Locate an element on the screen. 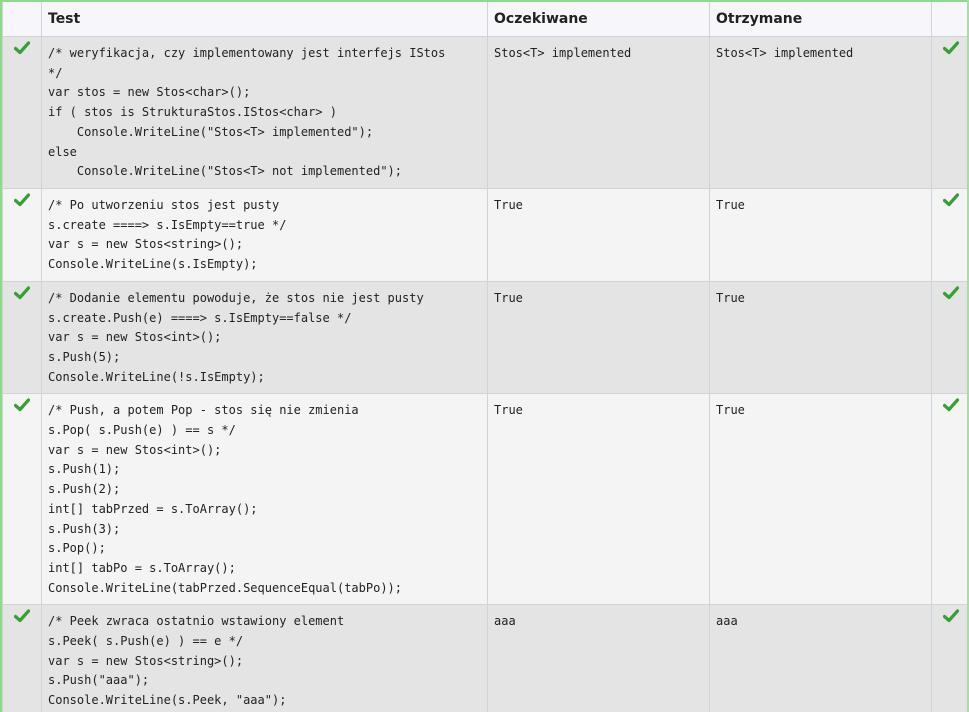 The image size is (969, 712). header-got: Otrzymane is located at coordinates (820, 19).